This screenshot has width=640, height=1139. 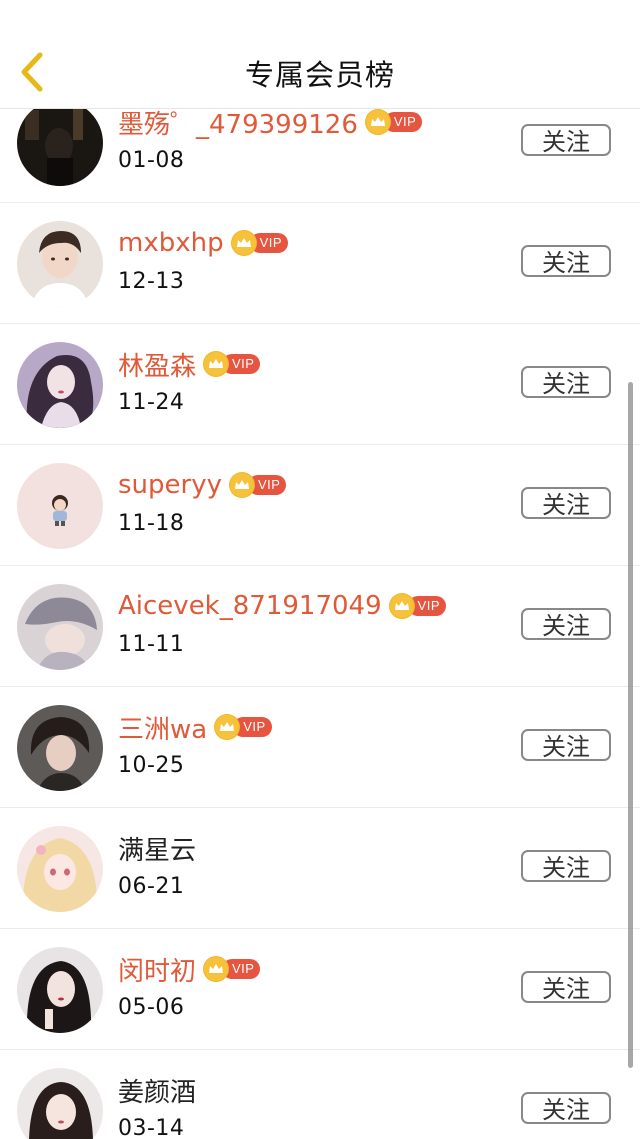 What do you see at coordinates (320, 505) in the screenshot?
I see `member-row: superyy VIP 11-18 关注` at bounding box center [320, 505].